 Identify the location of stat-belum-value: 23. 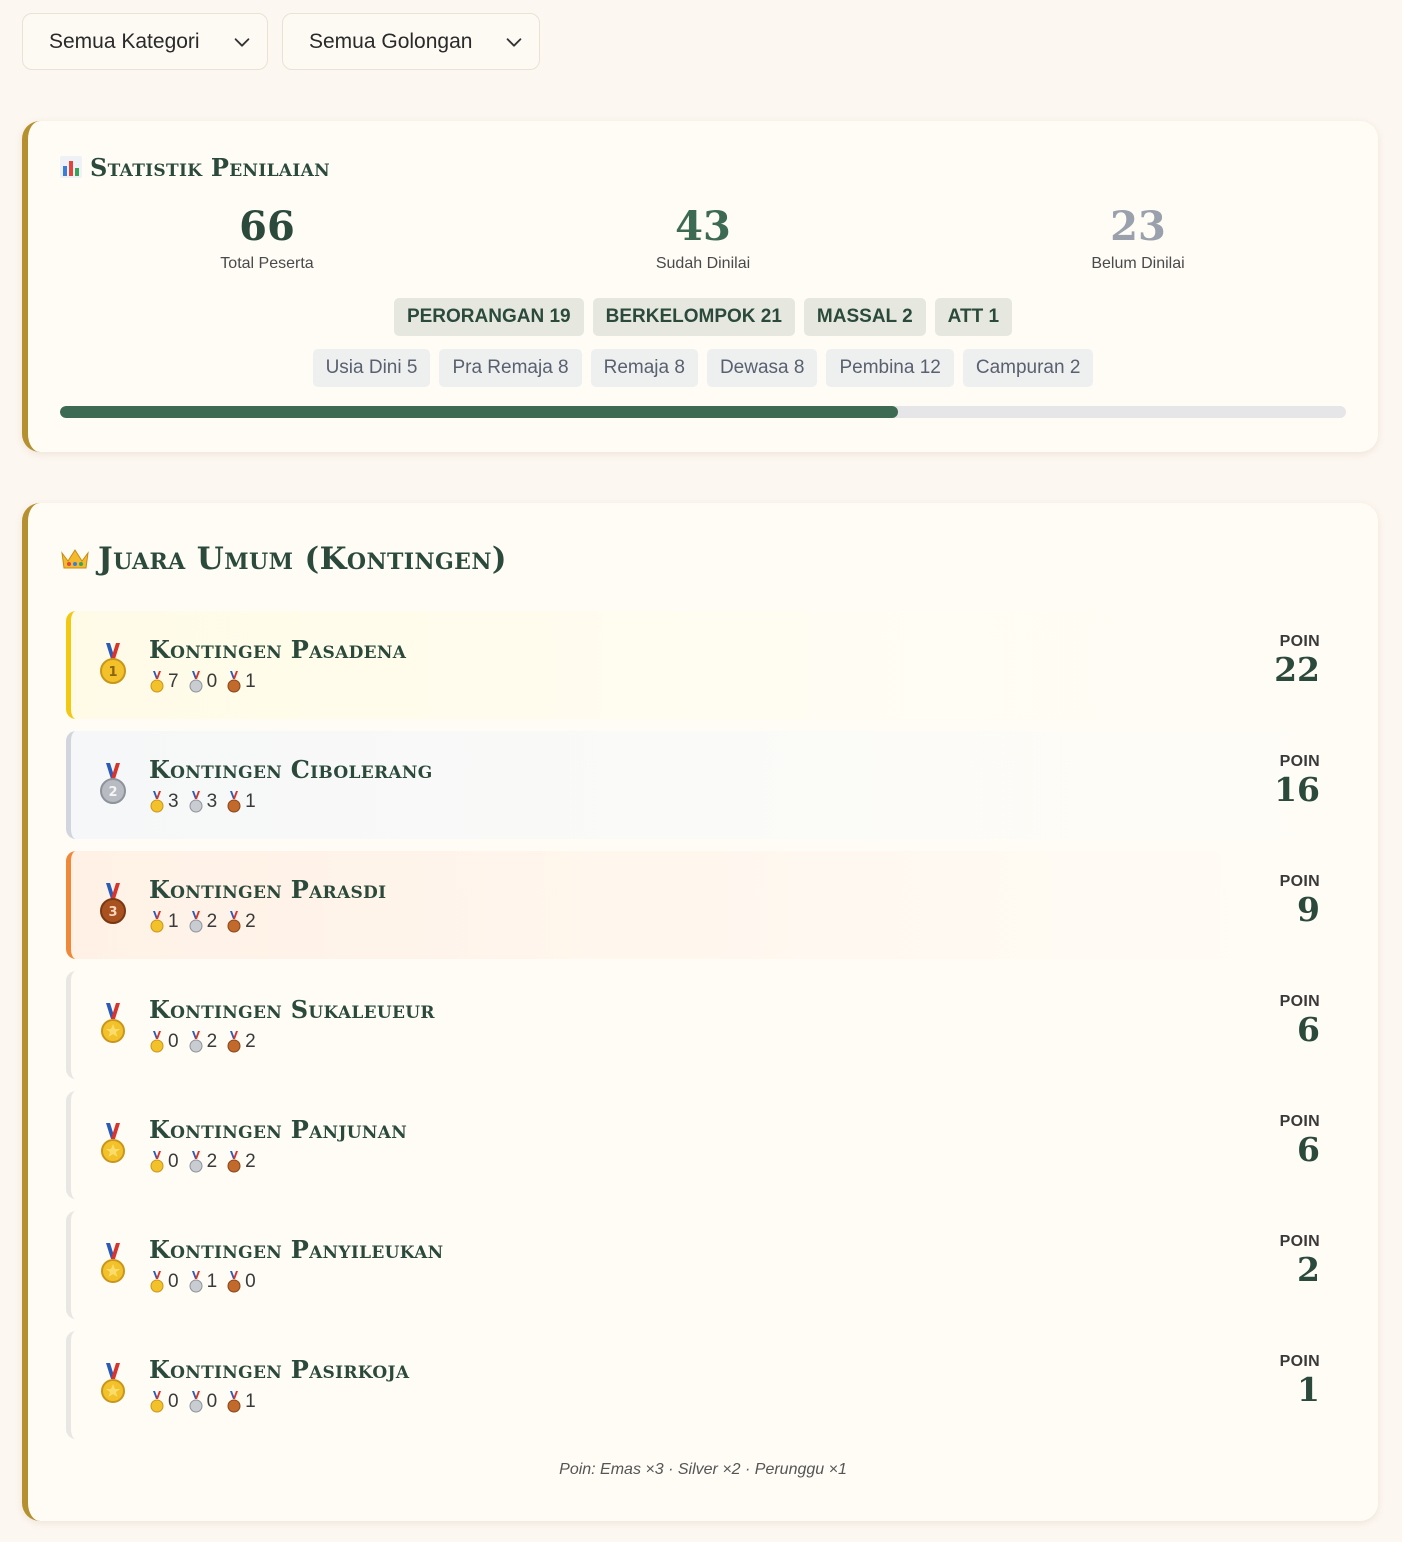
(1138, 226).